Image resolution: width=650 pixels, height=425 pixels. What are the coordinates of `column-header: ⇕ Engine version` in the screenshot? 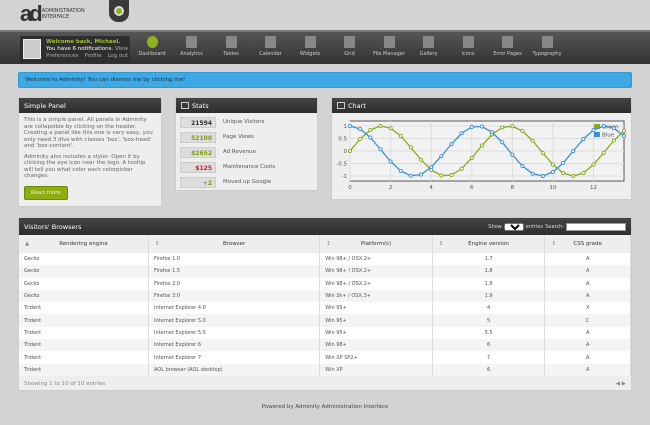 It's located at (489, 244).